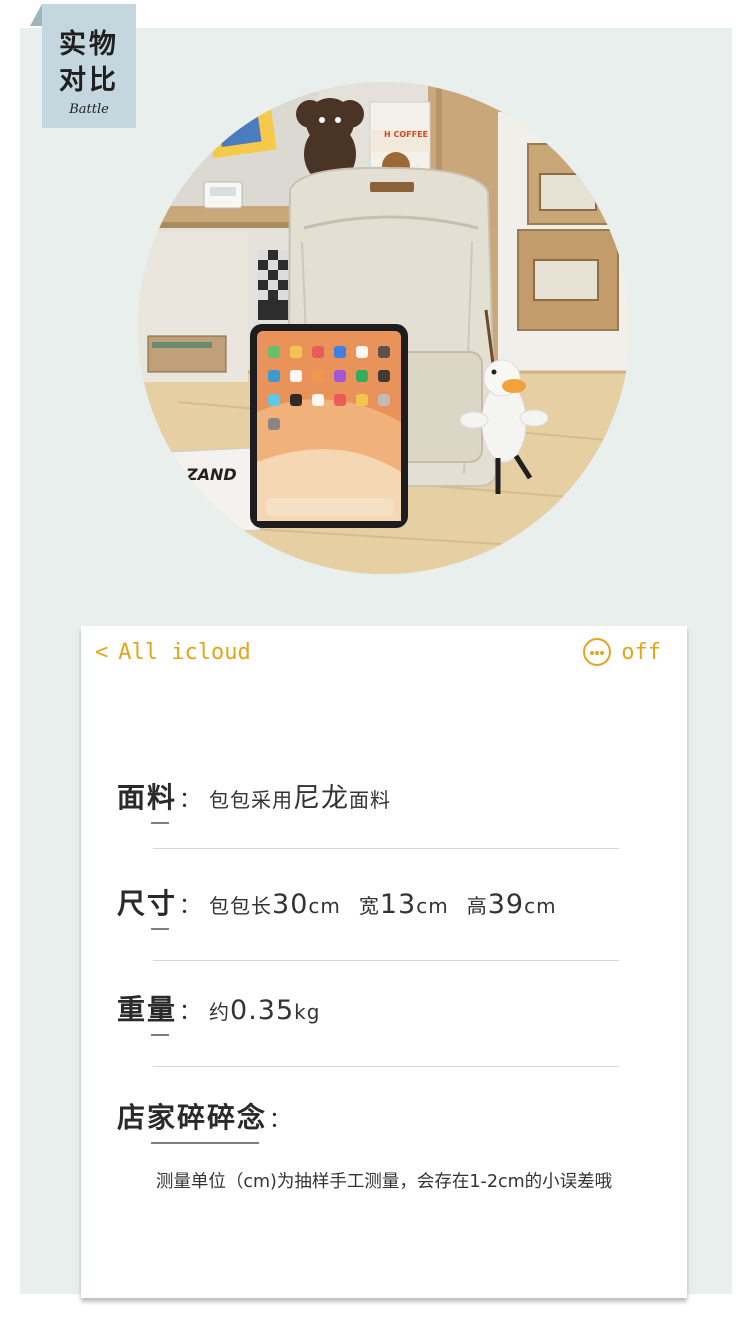  What do you see at coordinates (184, 652) in the screenshot?
I see `back-link-label: All icloud` at bounding box center [184, 652].